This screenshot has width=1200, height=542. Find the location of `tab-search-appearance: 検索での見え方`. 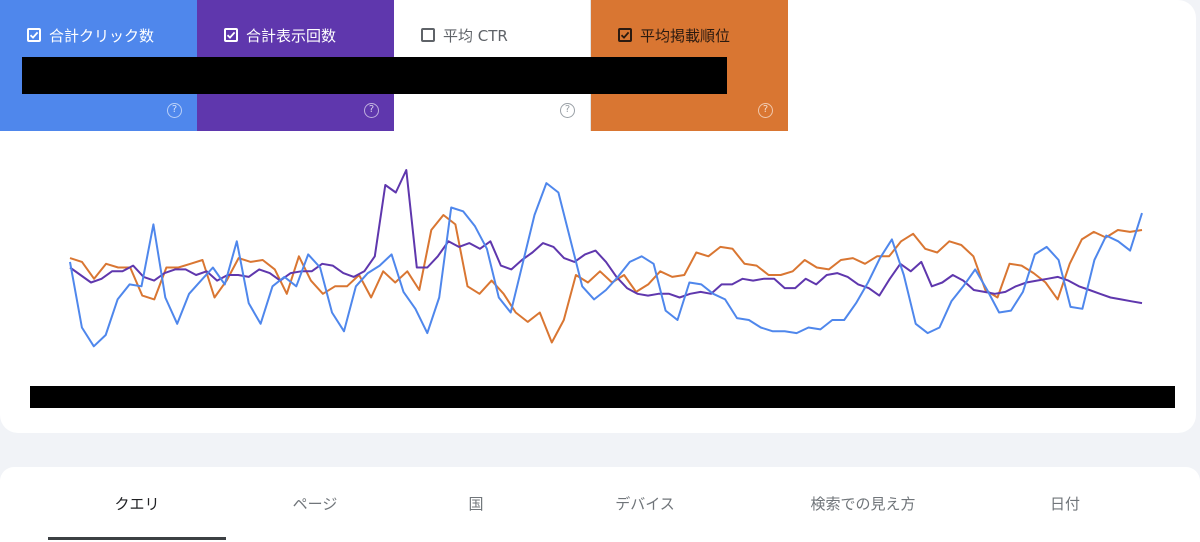

tab-search-appearance: 検索での見え方 is located at coordinates (863, 503).